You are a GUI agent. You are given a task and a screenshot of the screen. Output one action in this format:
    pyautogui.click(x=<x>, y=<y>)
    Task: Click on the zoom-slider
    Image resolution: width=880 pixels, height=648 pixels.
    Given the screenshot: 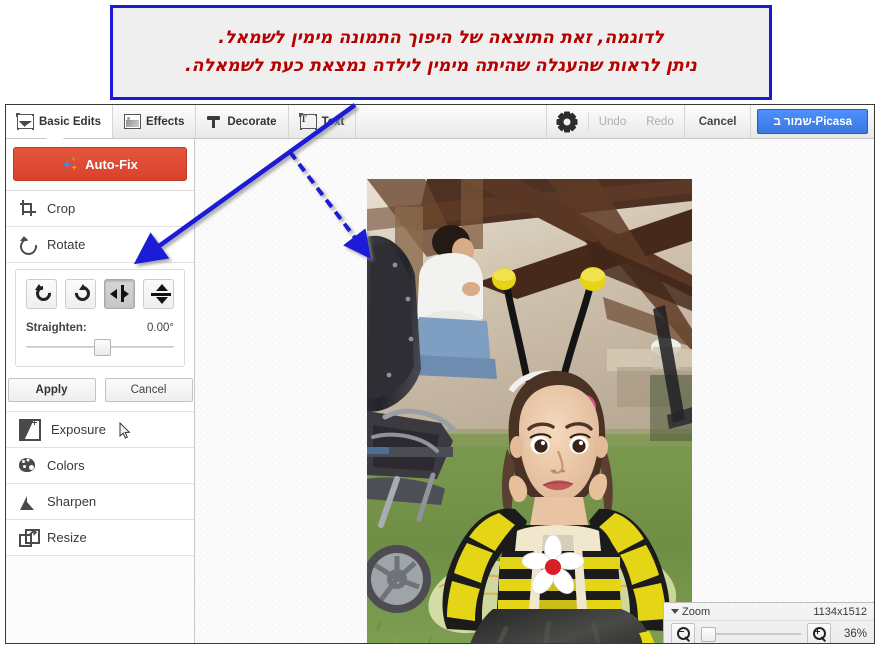 What is the action you would take?
    pyautogui.click(x=751, y=634)
    